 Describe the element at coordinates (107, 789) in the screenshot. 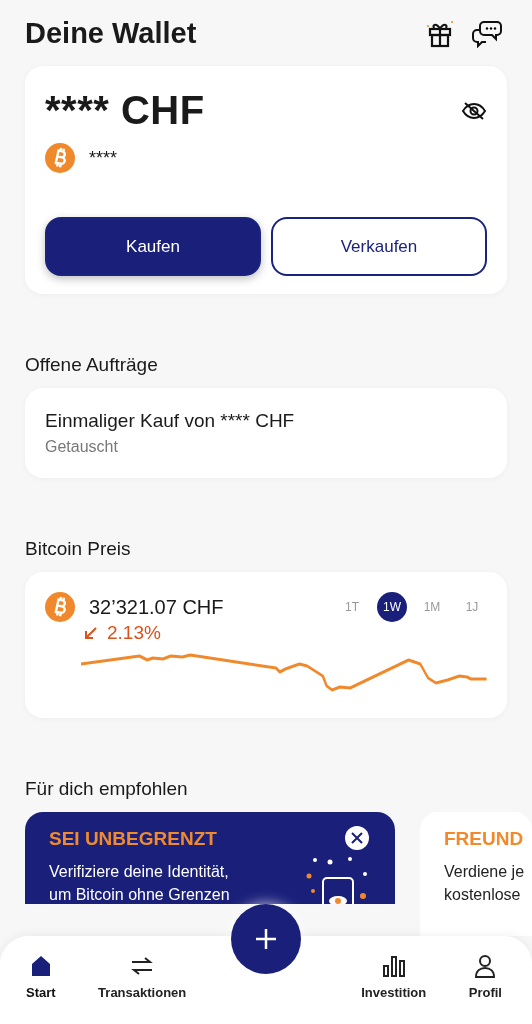

I see `section-title: Für dich empfohlen` at that location.